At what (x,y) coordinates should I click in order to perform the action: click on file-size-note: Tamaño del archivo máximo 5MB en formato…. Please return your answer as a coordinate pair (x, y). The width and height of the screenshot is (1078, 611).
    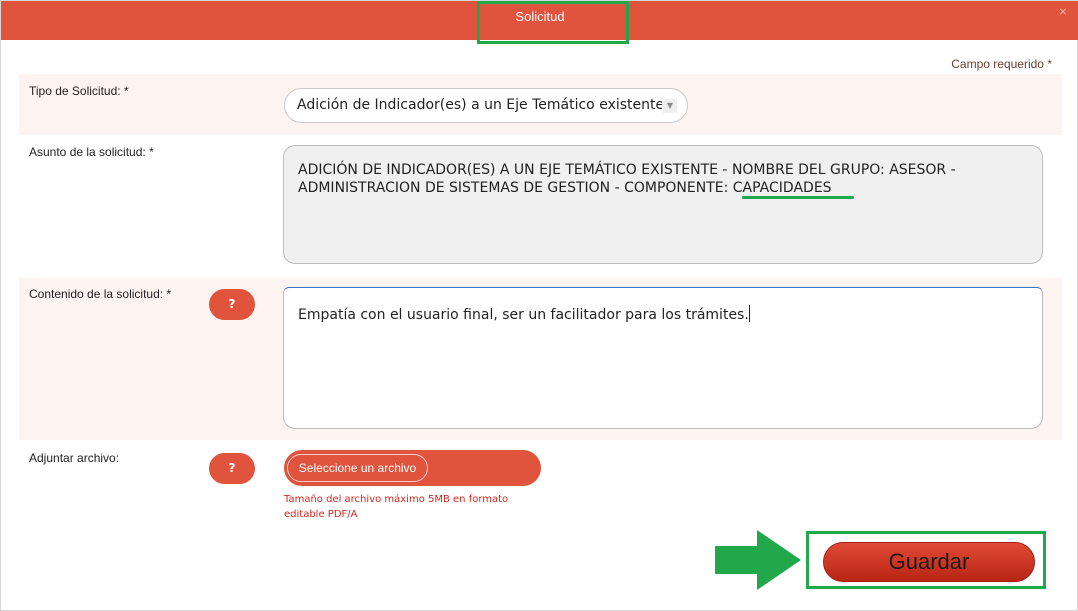
    Looking at the image, I should click on (396, 507).